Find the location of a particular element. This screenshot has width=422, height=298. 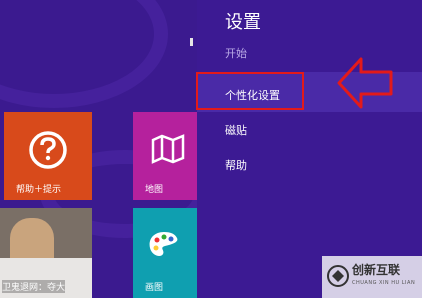

watermark-name: 创新互联 is located at coordinates (376, 270).